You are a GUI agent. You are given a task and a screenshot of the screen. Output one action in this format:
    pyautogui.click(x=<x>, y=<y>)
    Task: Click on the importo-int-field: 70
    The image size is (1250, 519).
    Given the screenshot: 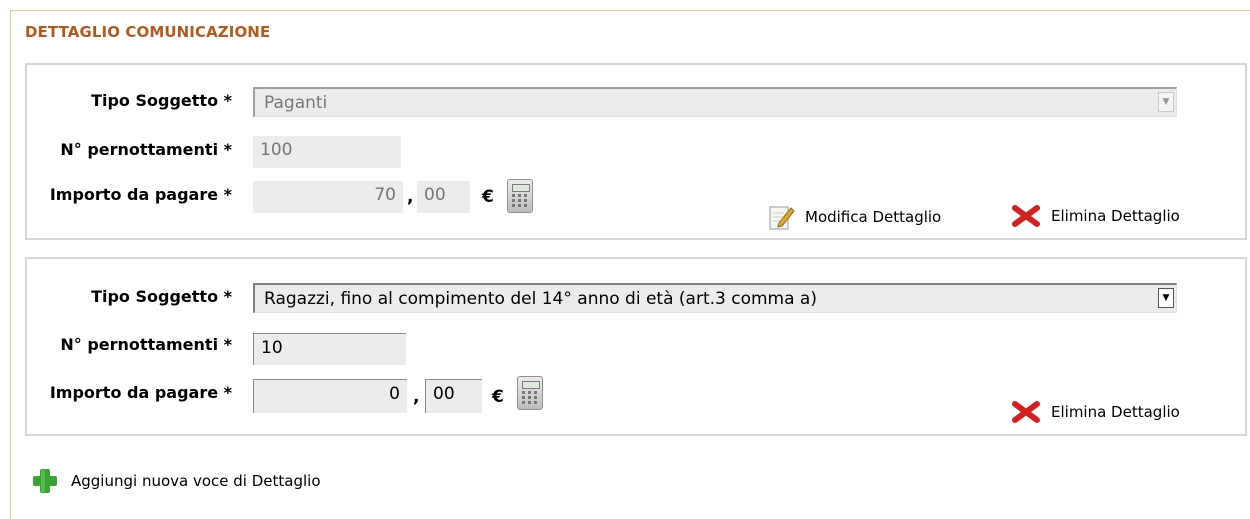 What is the action you would take?
    pyautogui.click(x=328, y=197)
    